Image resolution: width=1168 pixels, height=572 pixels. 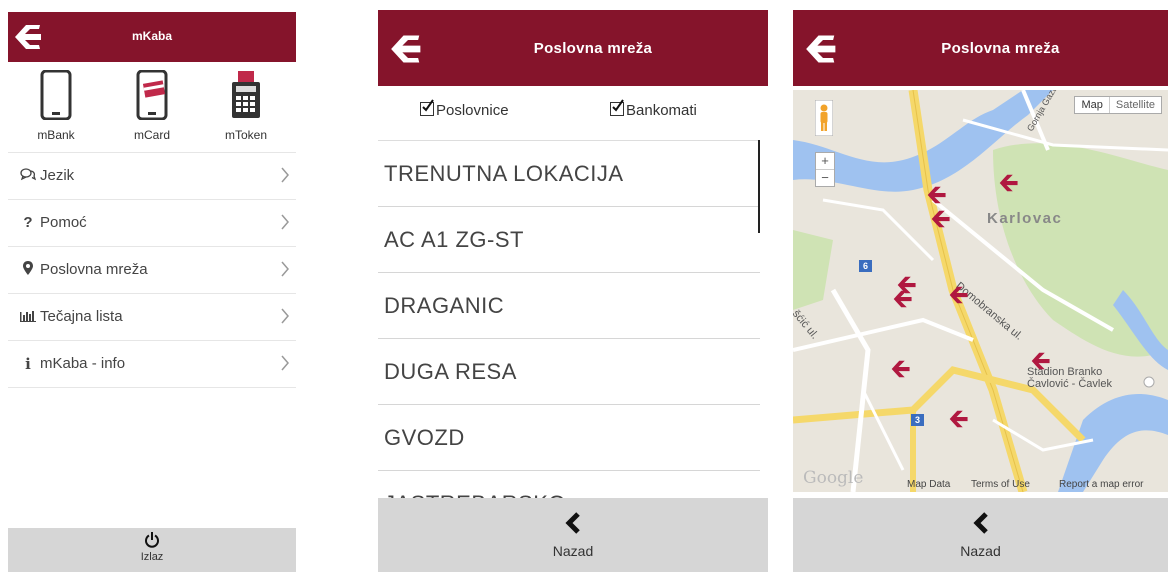 I want to click on exit-button: Izlaz, so click(x=152, y=547).